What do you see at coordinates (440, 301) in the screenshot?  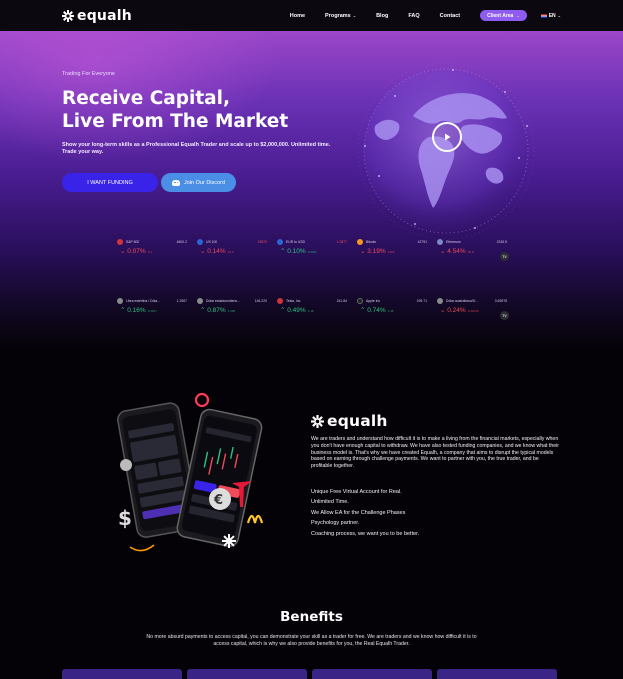 I see `audusd-icon` at bounding box center [440, 301].